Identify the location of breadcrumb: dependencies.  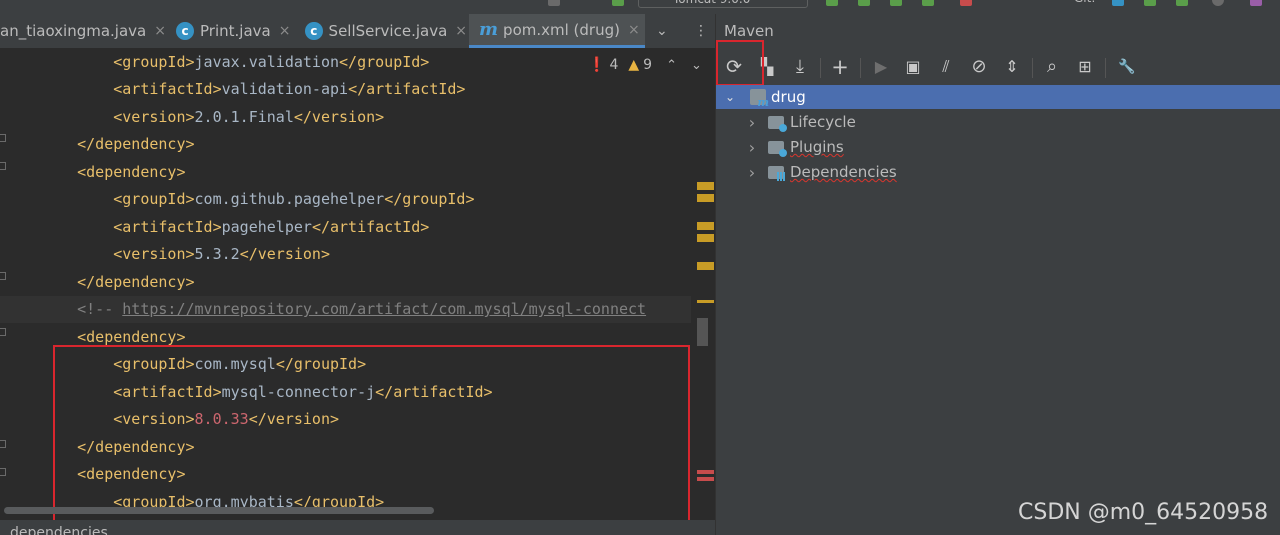
(357, 527).